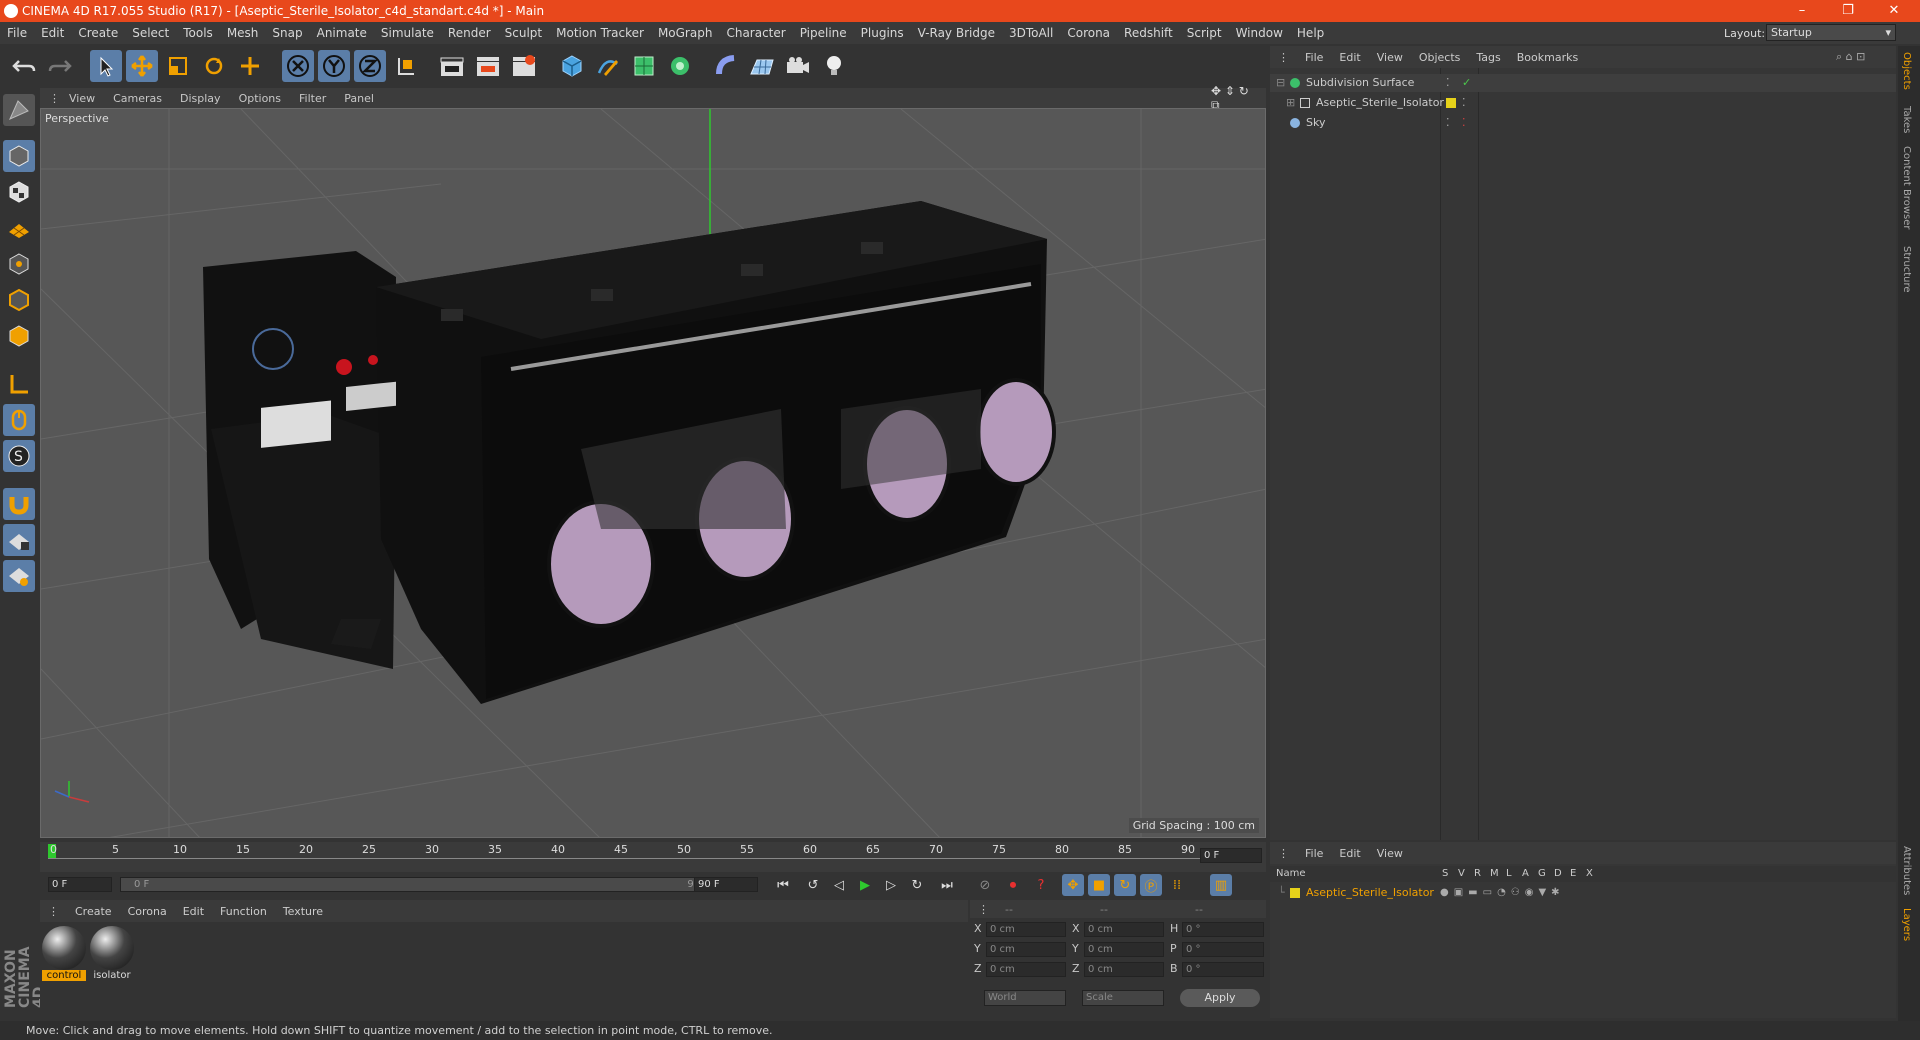 The width and height of the screenshot is (1920, 1040). I want to click on key-scale-button: ■, so click(1099, 885).